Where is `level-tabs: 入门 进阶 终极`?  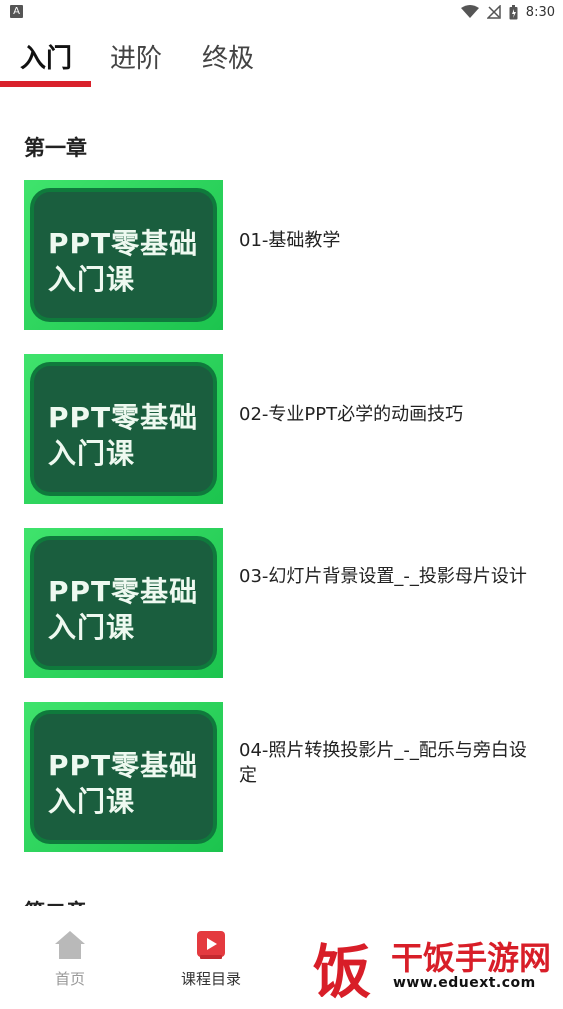 level-tabs: 入门 进阶 终极 is located at coordinates (281, 62).